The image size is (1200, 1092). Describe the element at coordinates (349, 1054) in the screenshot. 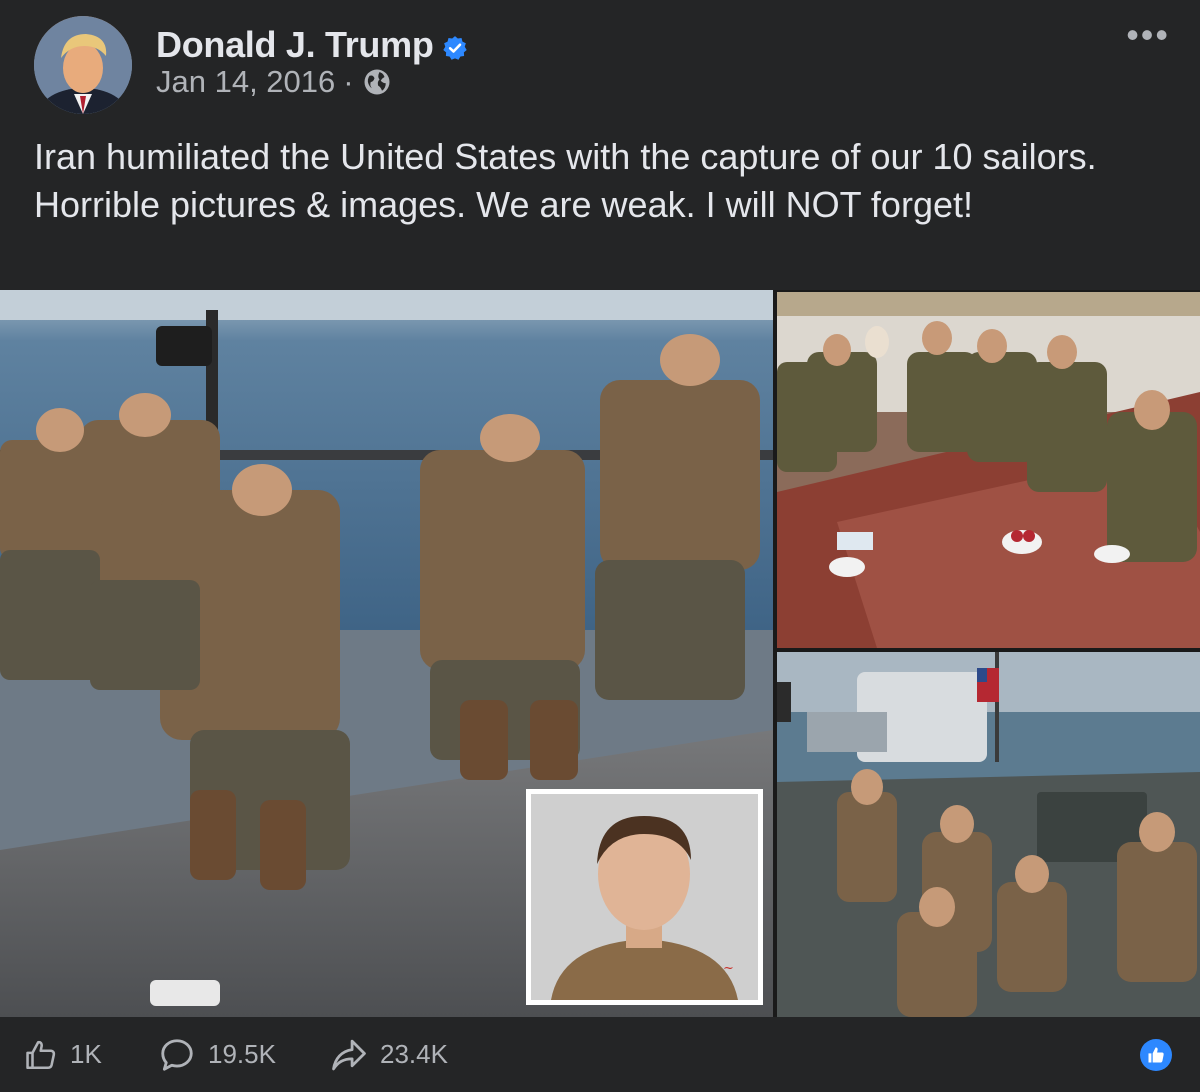

I see `share-arrow-icon` at that location.